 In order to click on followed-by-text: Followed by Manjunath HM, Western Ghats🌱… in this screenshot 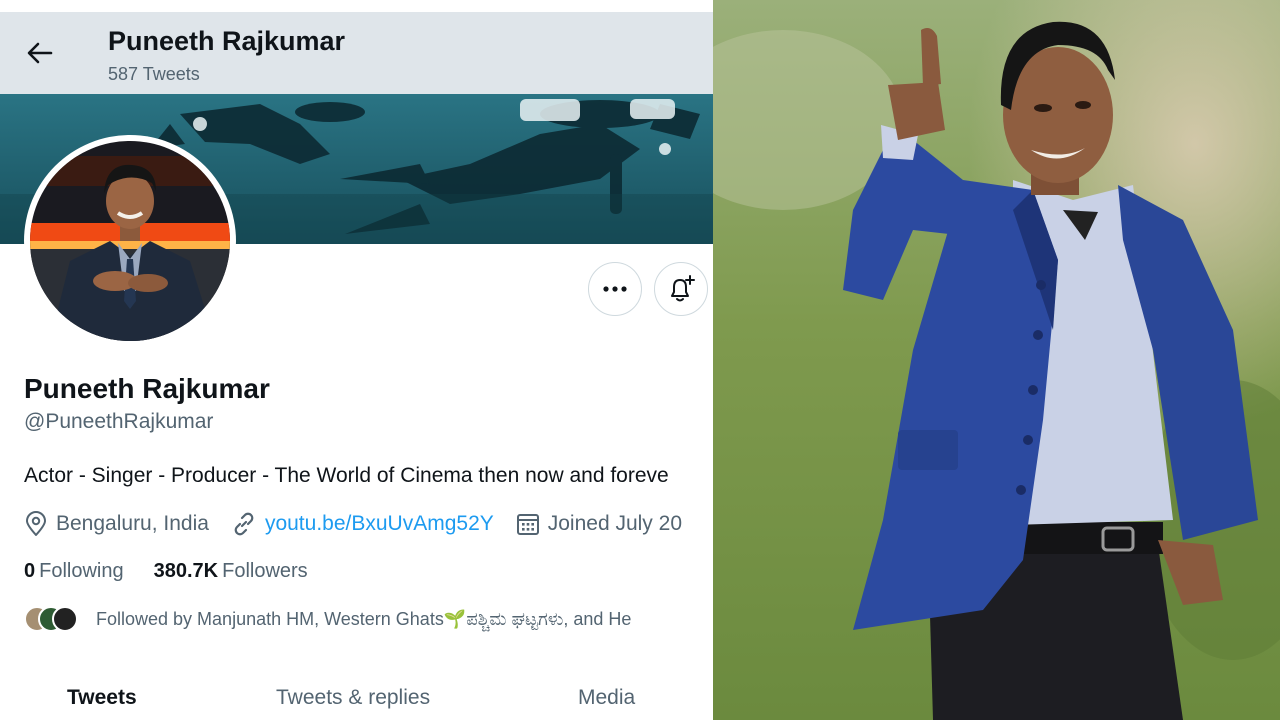, I will do `click(364, 618)`.